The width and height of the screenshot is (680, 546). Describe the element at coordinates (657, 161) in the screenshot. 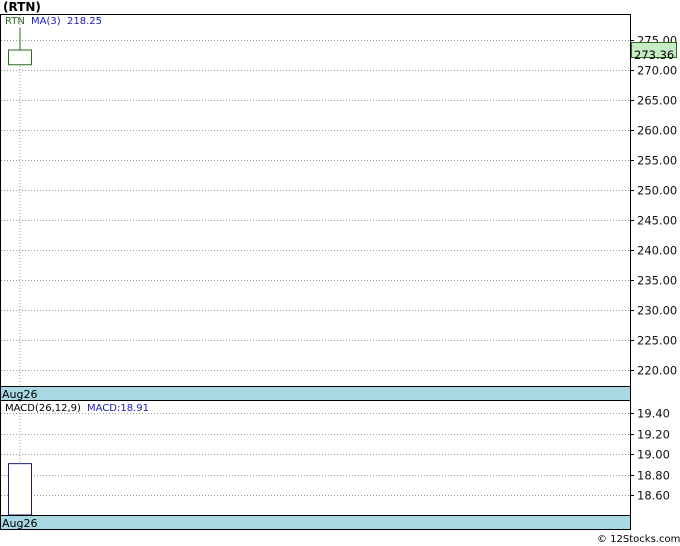

I see `price-tick-label: 255.00` at that location.